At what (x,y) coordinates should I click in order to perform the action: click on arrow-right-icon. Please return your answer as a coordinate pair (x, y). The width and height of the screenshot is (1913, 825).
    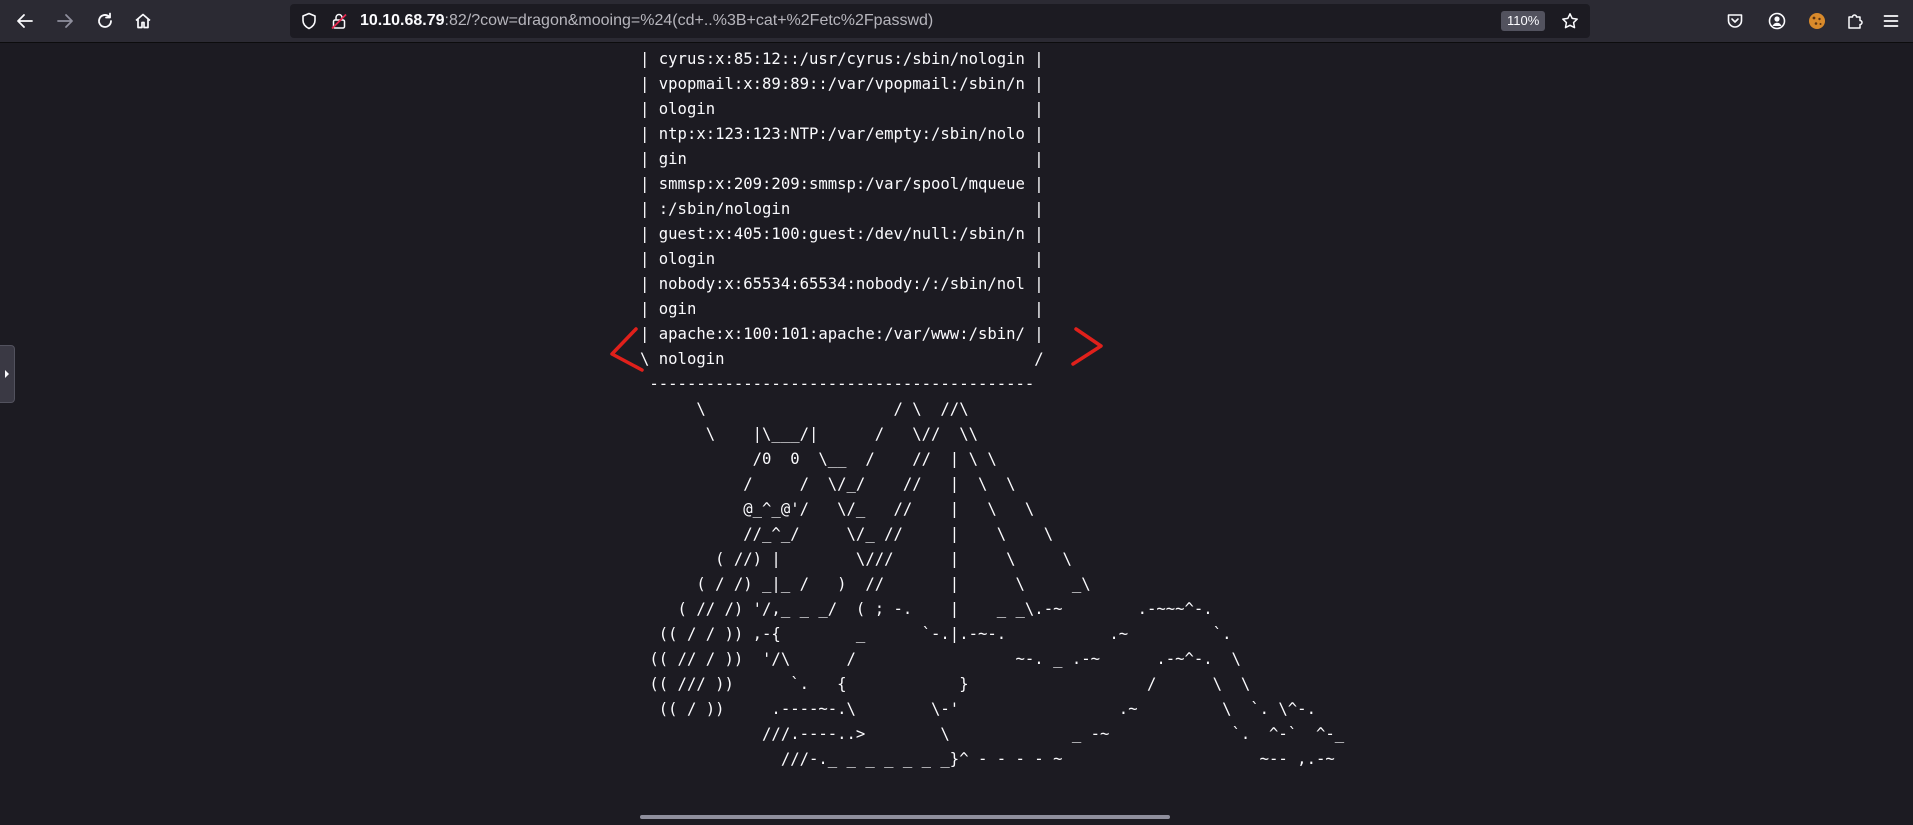
    Looking at the image, I should click on (65, 21).